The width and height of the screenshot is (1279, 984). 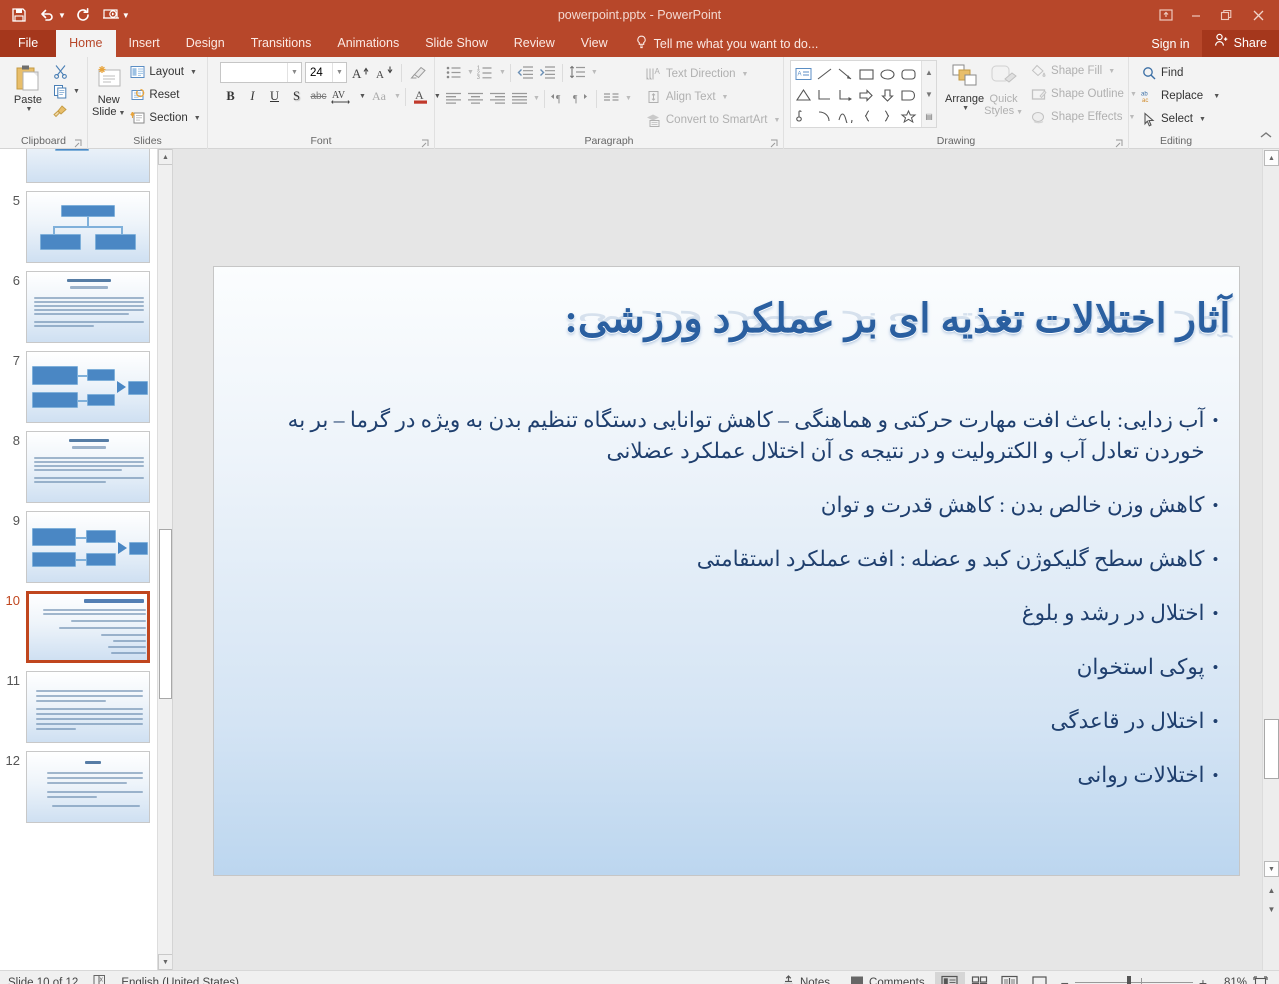 I want to click on bold-button: B, so click(x=230, y=96).